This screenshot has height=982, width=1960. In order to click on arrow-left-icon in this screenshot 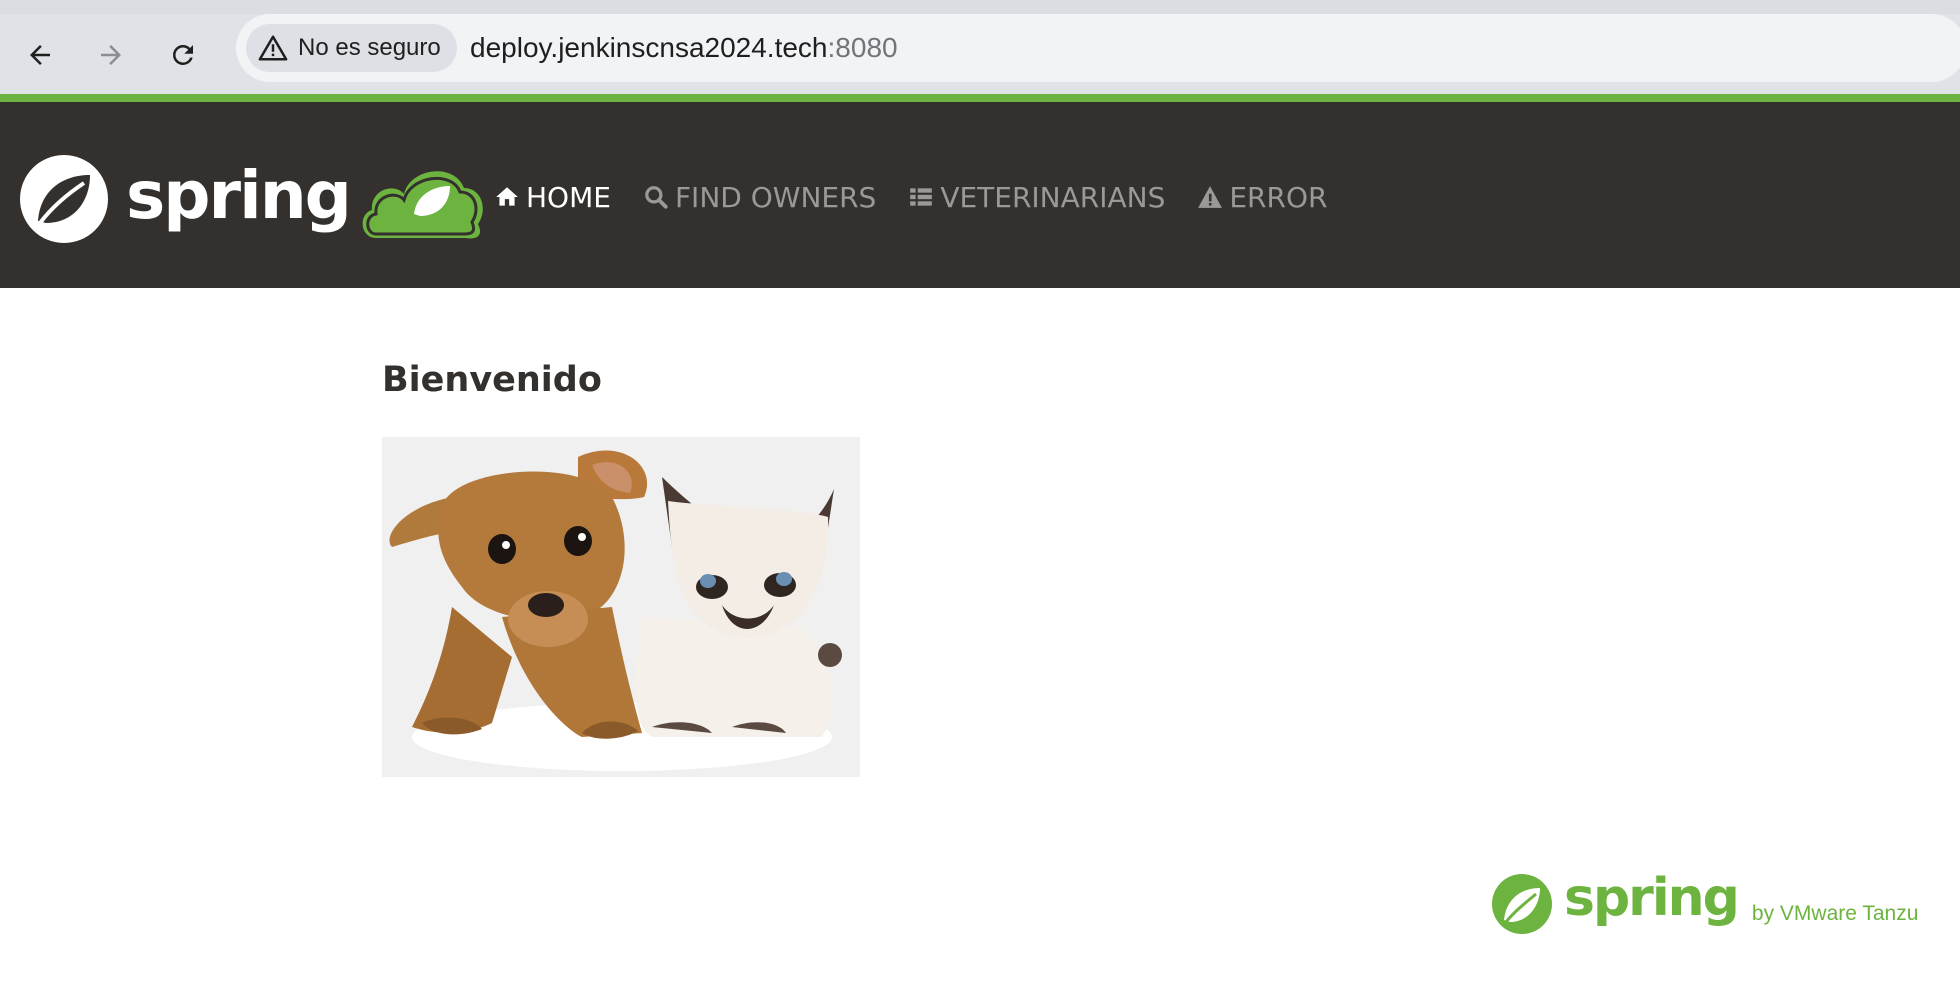, I will do `click(40, 55)`.